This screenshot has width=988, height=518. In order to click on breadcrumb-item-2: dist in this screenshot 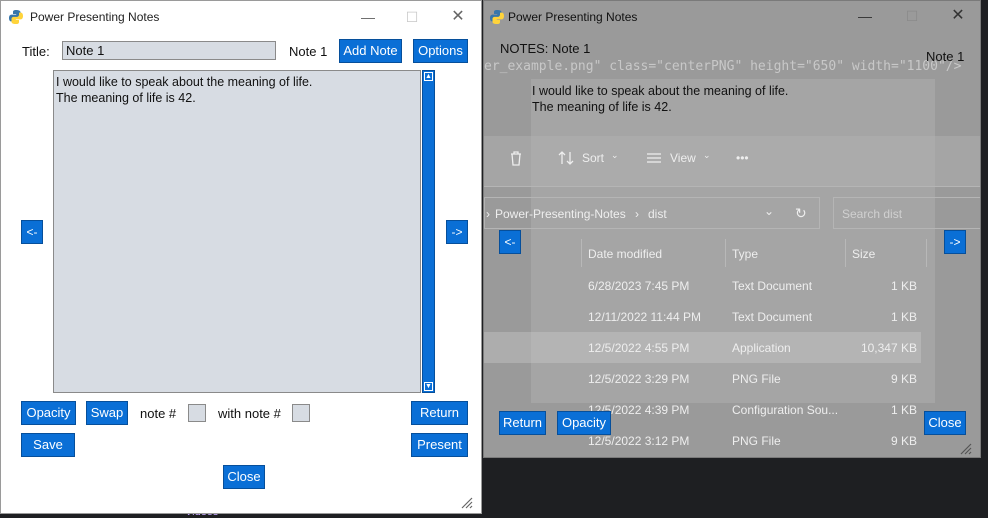, I will do `click(657, 214)`.